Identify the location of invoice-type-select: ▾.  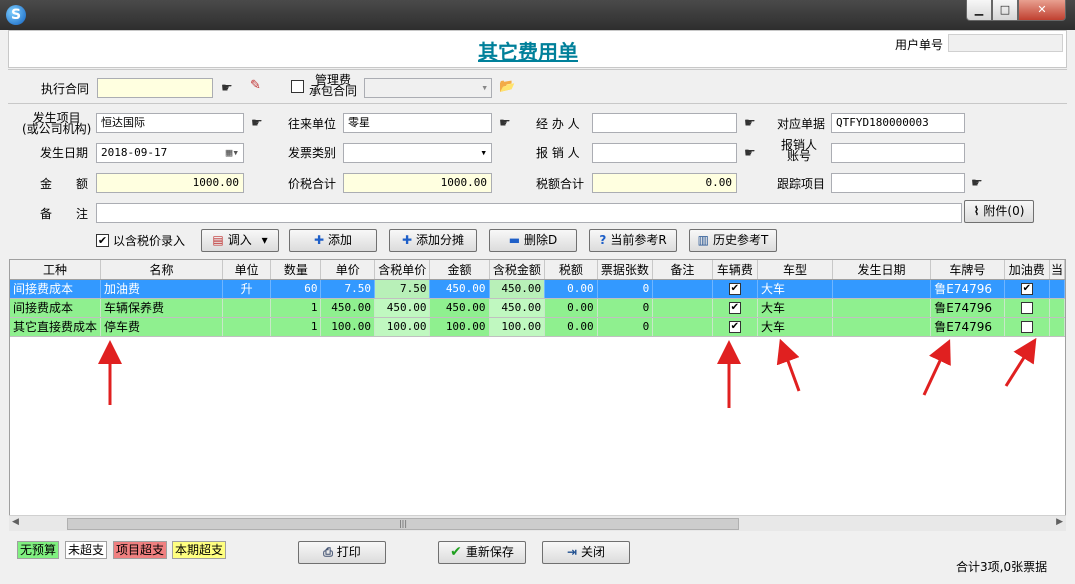
(417, 153).